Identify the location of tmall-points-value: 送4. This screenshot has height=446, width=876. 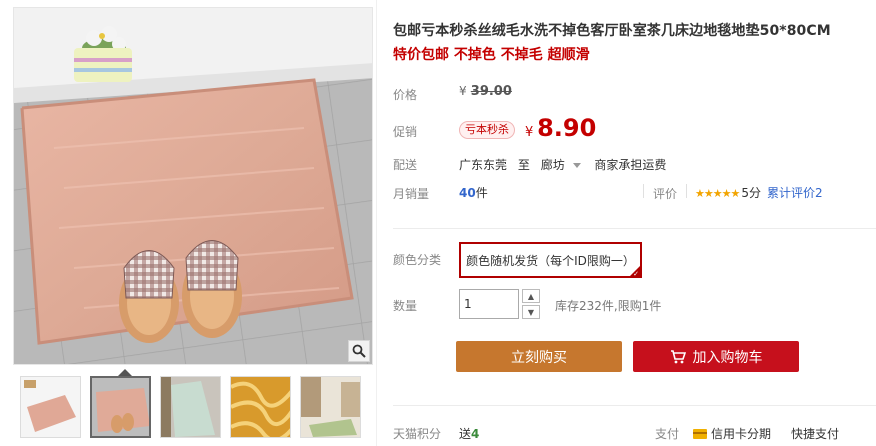
(469, 433).